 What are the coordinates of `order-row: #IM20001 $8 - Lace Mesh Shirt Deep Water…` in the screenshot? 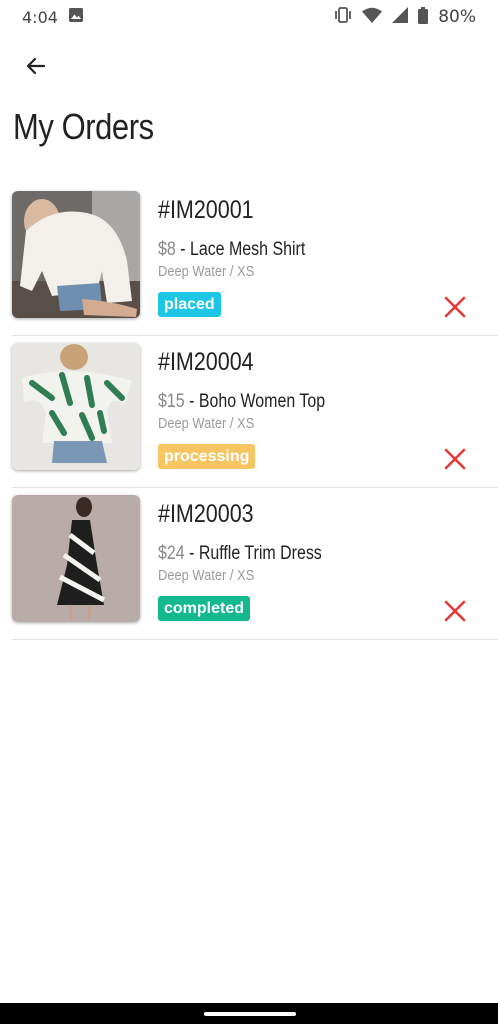 It's located at (255, 260).